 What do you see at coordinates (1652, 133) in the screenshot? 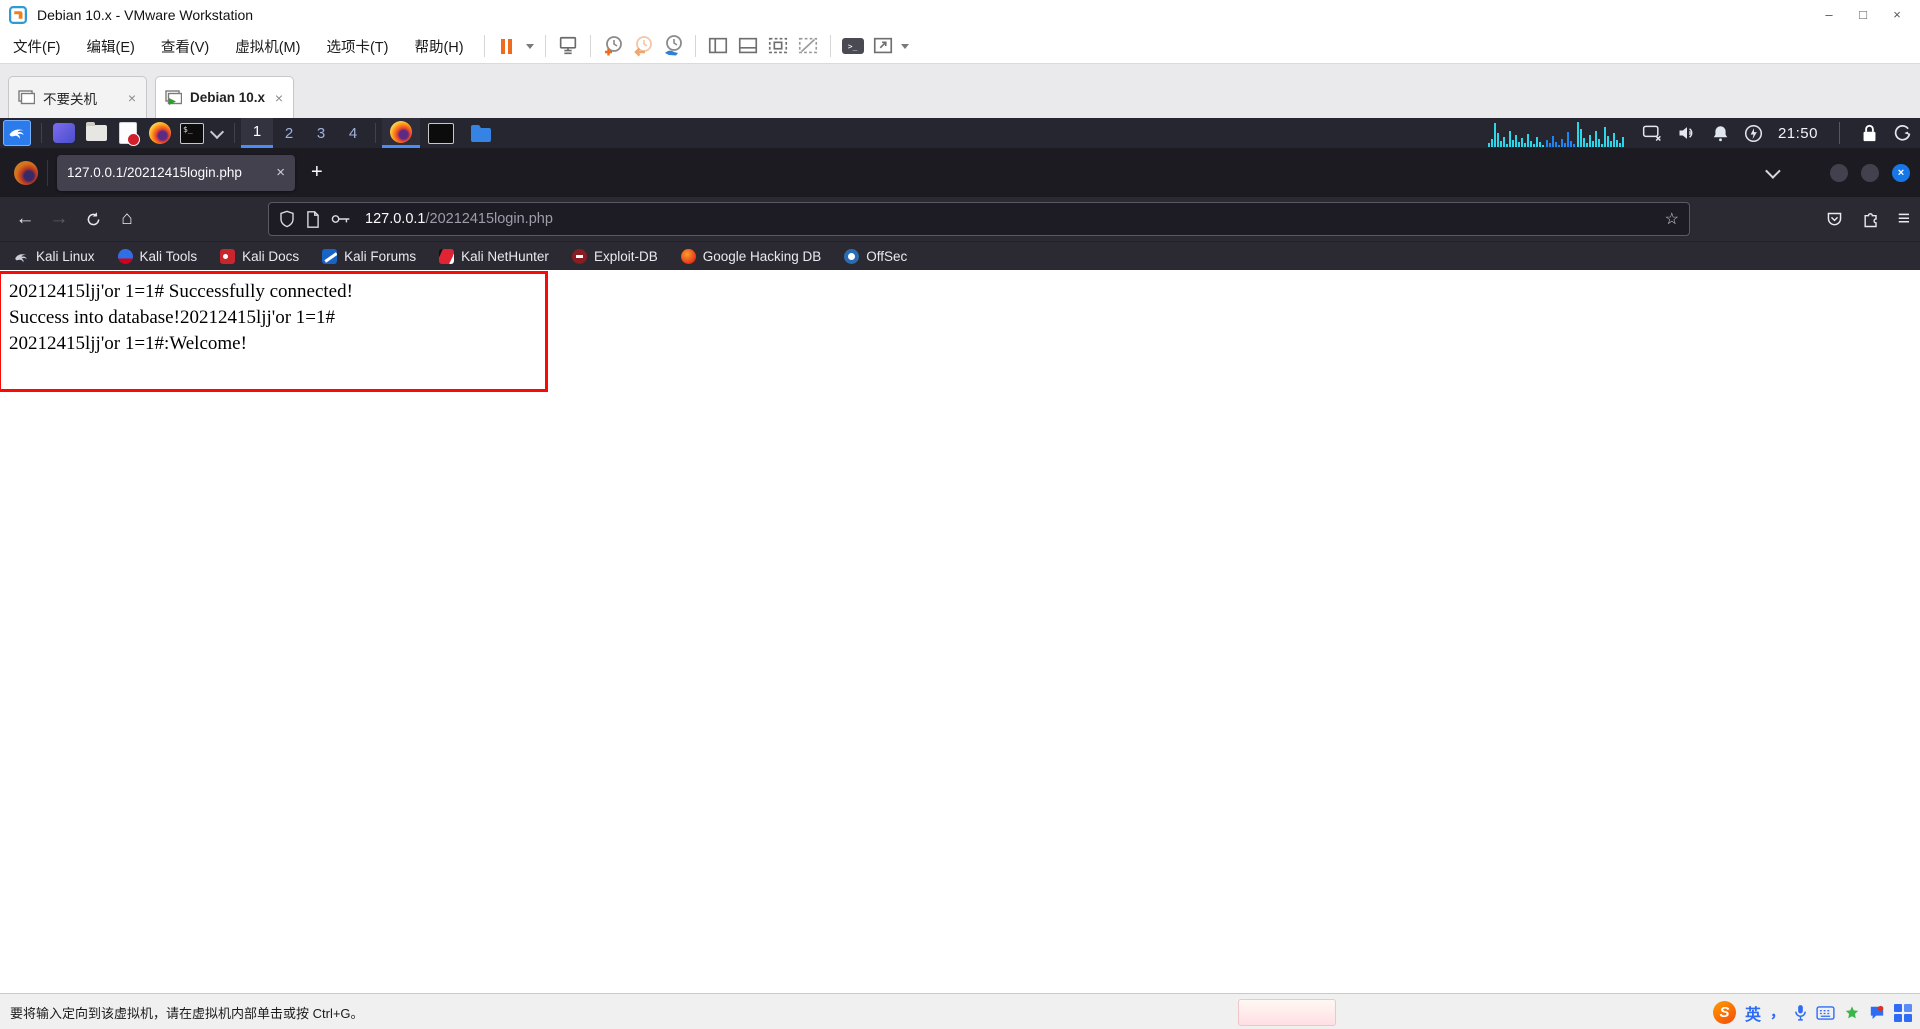
I see `screensaver-disabled-icon` at bounding box center [1652, 133].